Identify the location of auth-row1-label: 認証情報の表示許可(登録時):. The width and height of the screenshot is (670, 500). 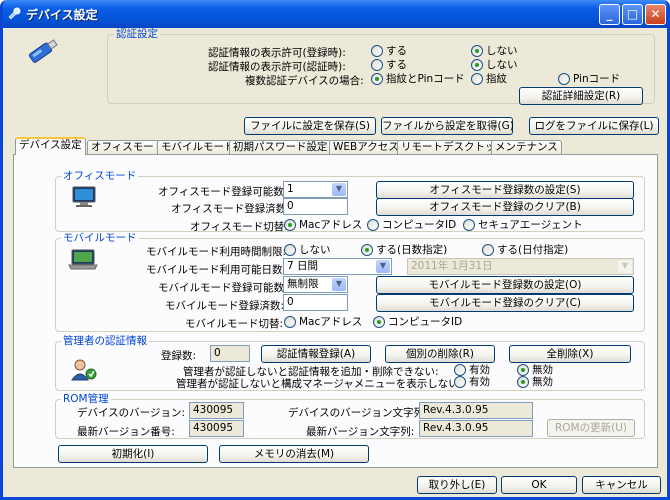
(277, 53).